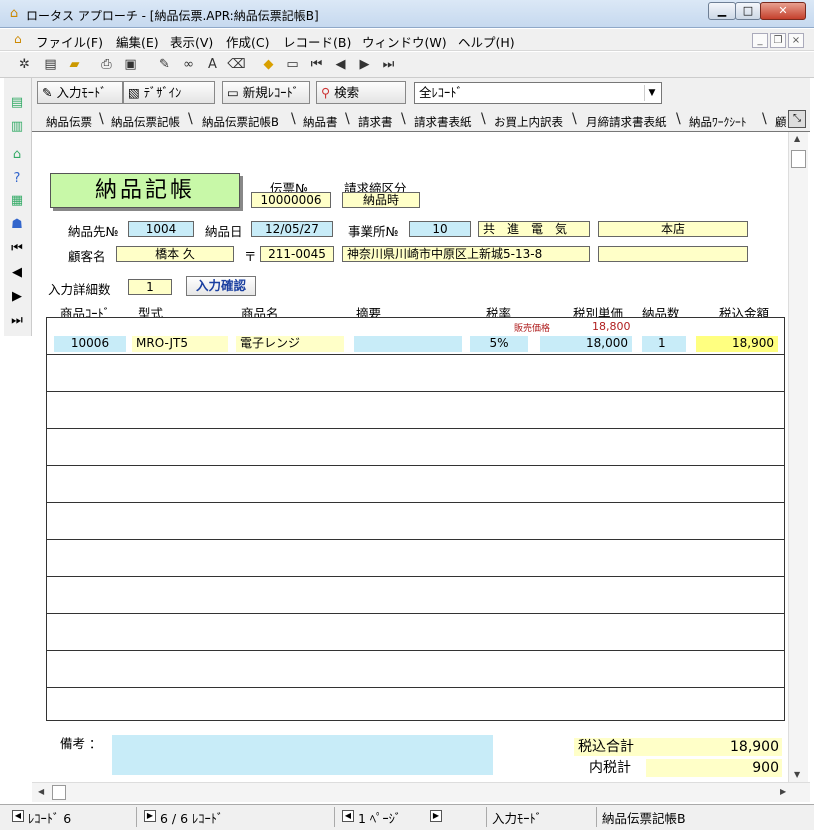 This screenshot has width=814, height=830. I want to click on status-form-name: 納品伝票記帳B, so click(644, 817).